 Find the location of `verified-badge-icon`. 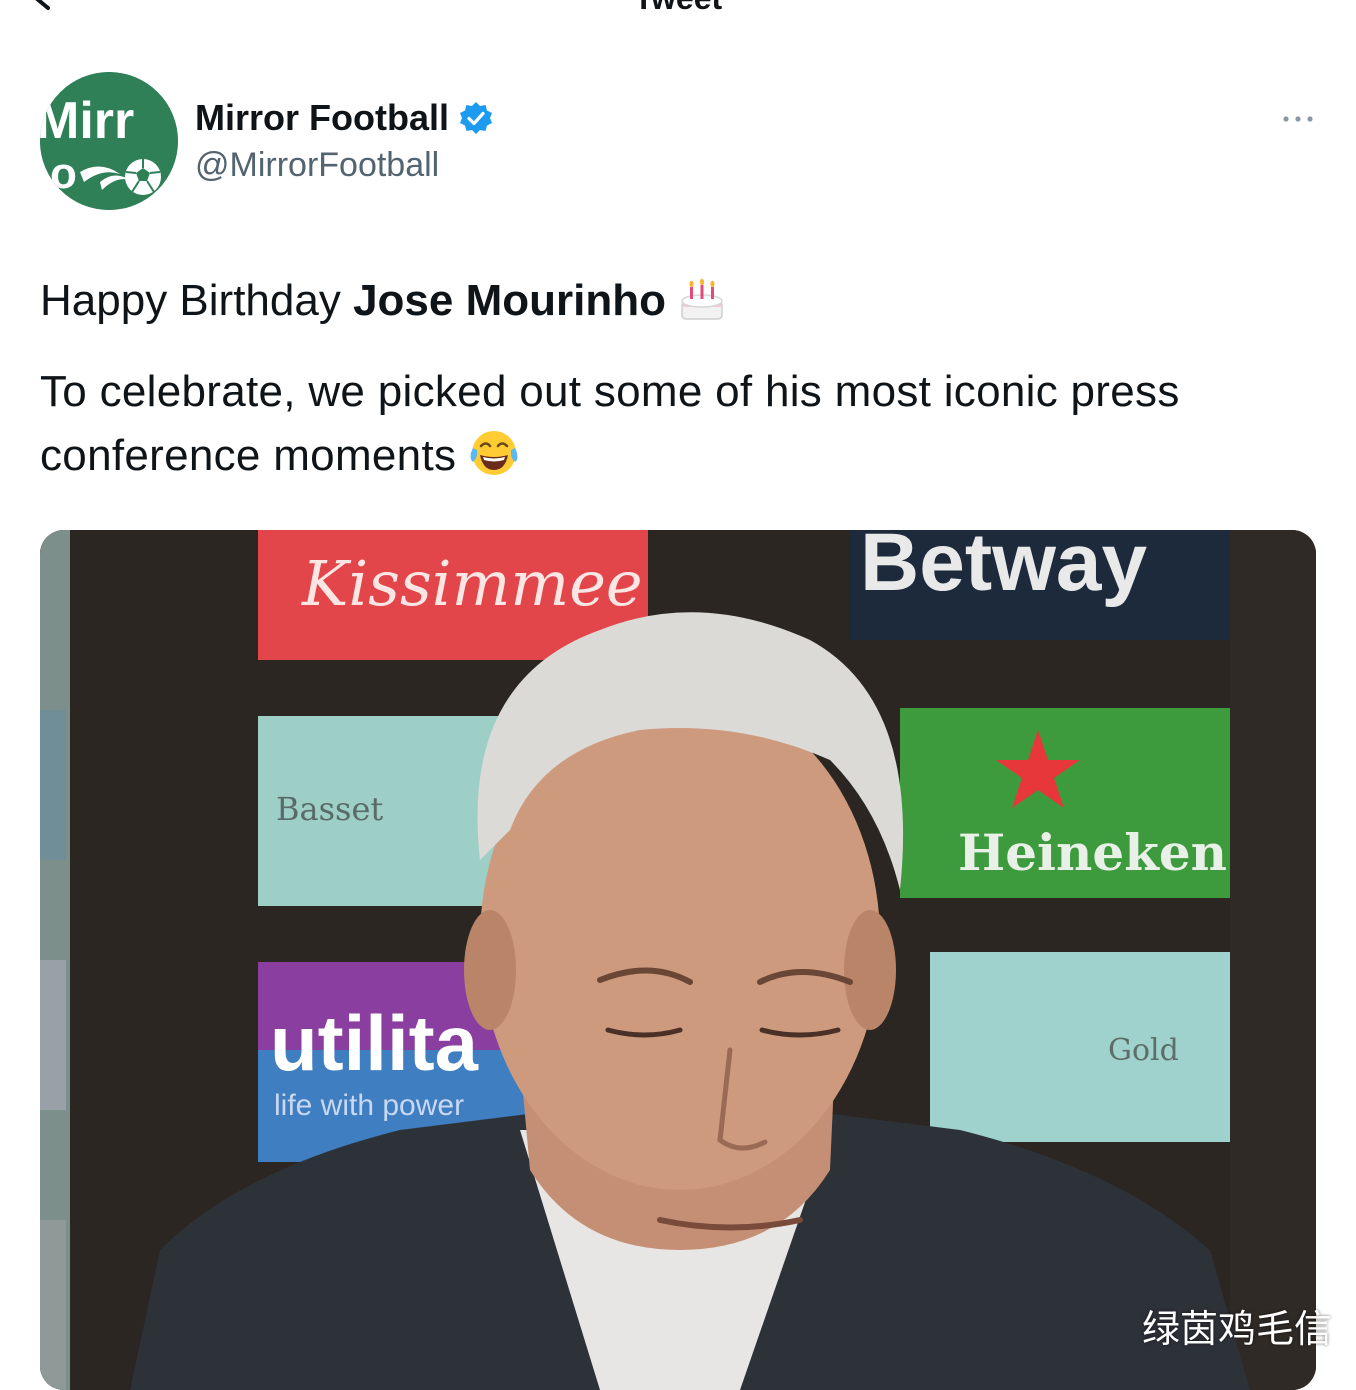

verified-badge-icon is located at coordinates (476, 118).